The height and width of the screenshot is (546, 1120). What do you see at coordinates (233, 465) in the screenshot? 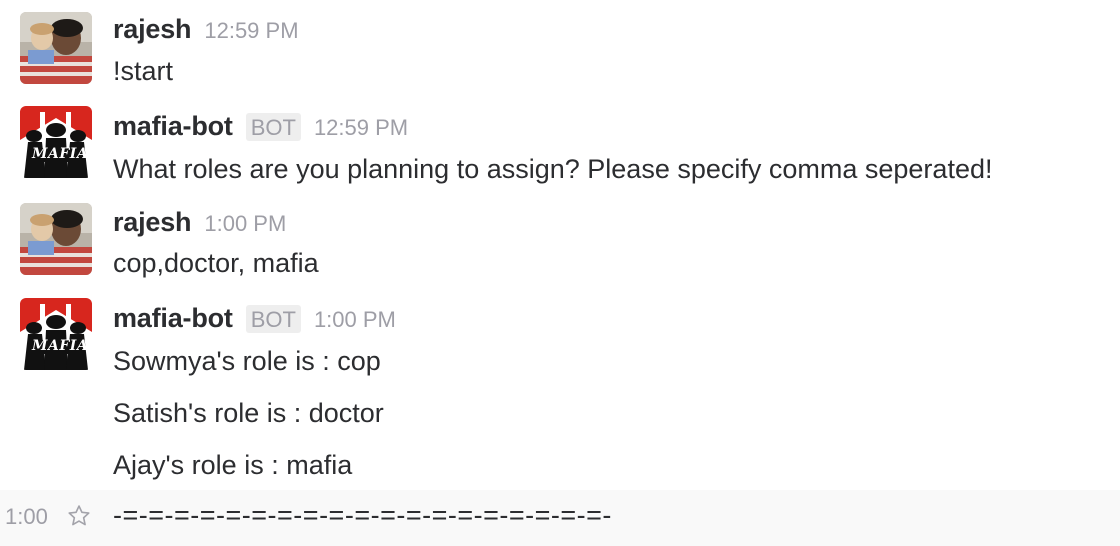
I see `message-text: Ajay's role is : mafia` at bounding box center [233, 465].